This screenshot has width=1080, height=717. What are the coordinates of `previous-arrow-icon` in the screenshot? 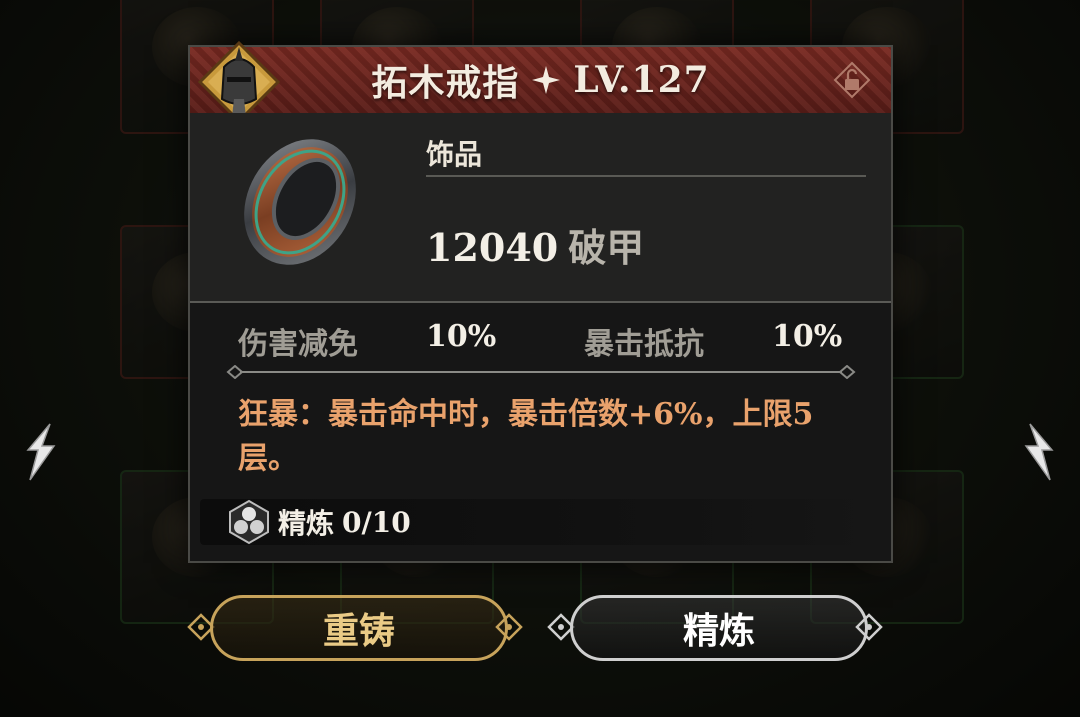 It's located at (40, 452).